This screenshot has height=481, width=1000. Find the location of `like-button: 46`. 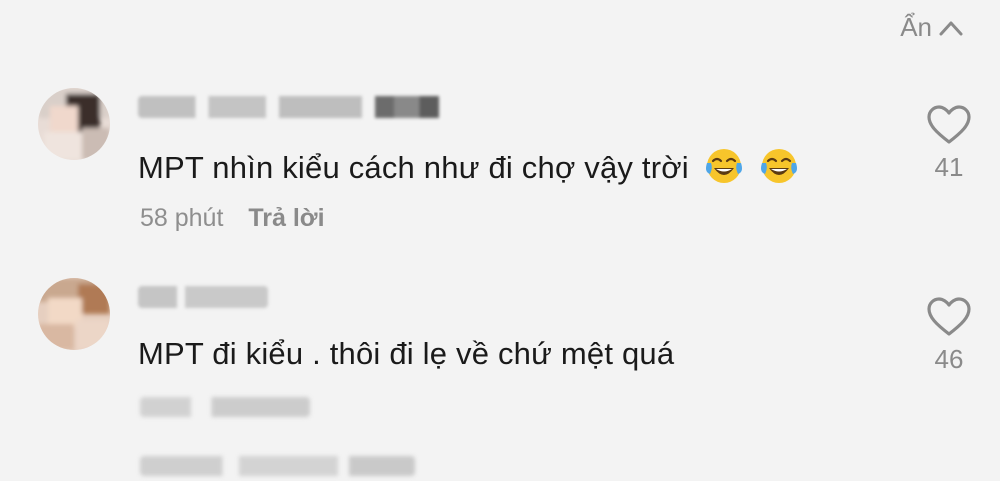

like-button: 46 is located at coordinates (949, 335).